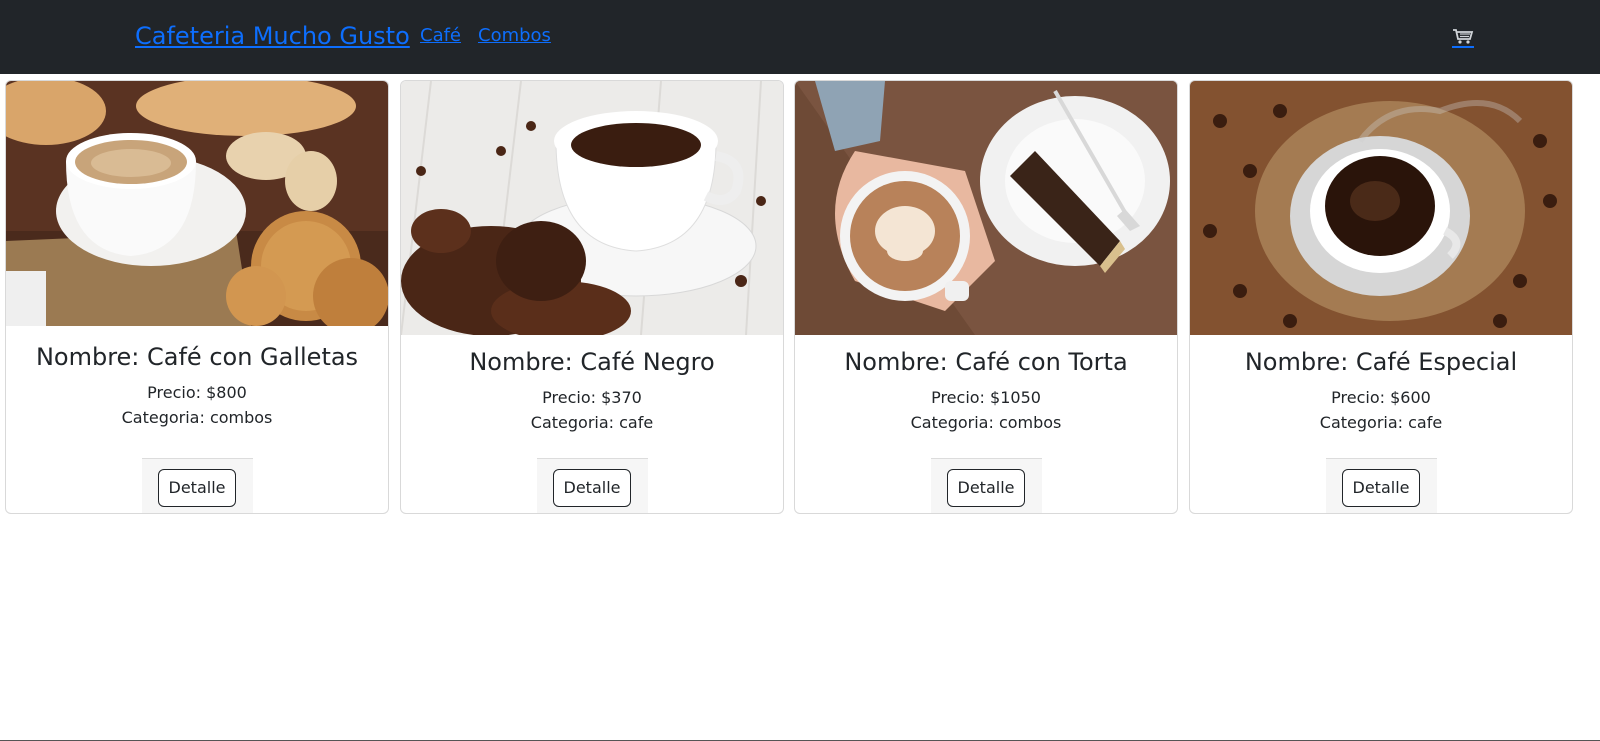  What do you see at coordinates (986, 208) in the screenshot?
I see `product-image-cafe-con-torta` at bounding box center [986, 208].